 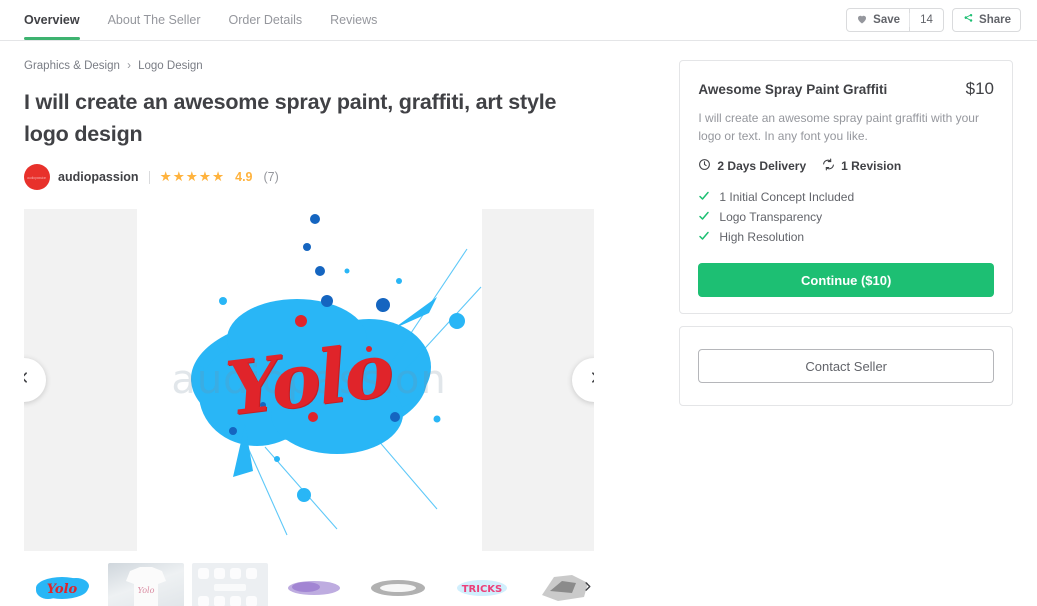 I want to click on seller-divider, so click(x=149, y=177).